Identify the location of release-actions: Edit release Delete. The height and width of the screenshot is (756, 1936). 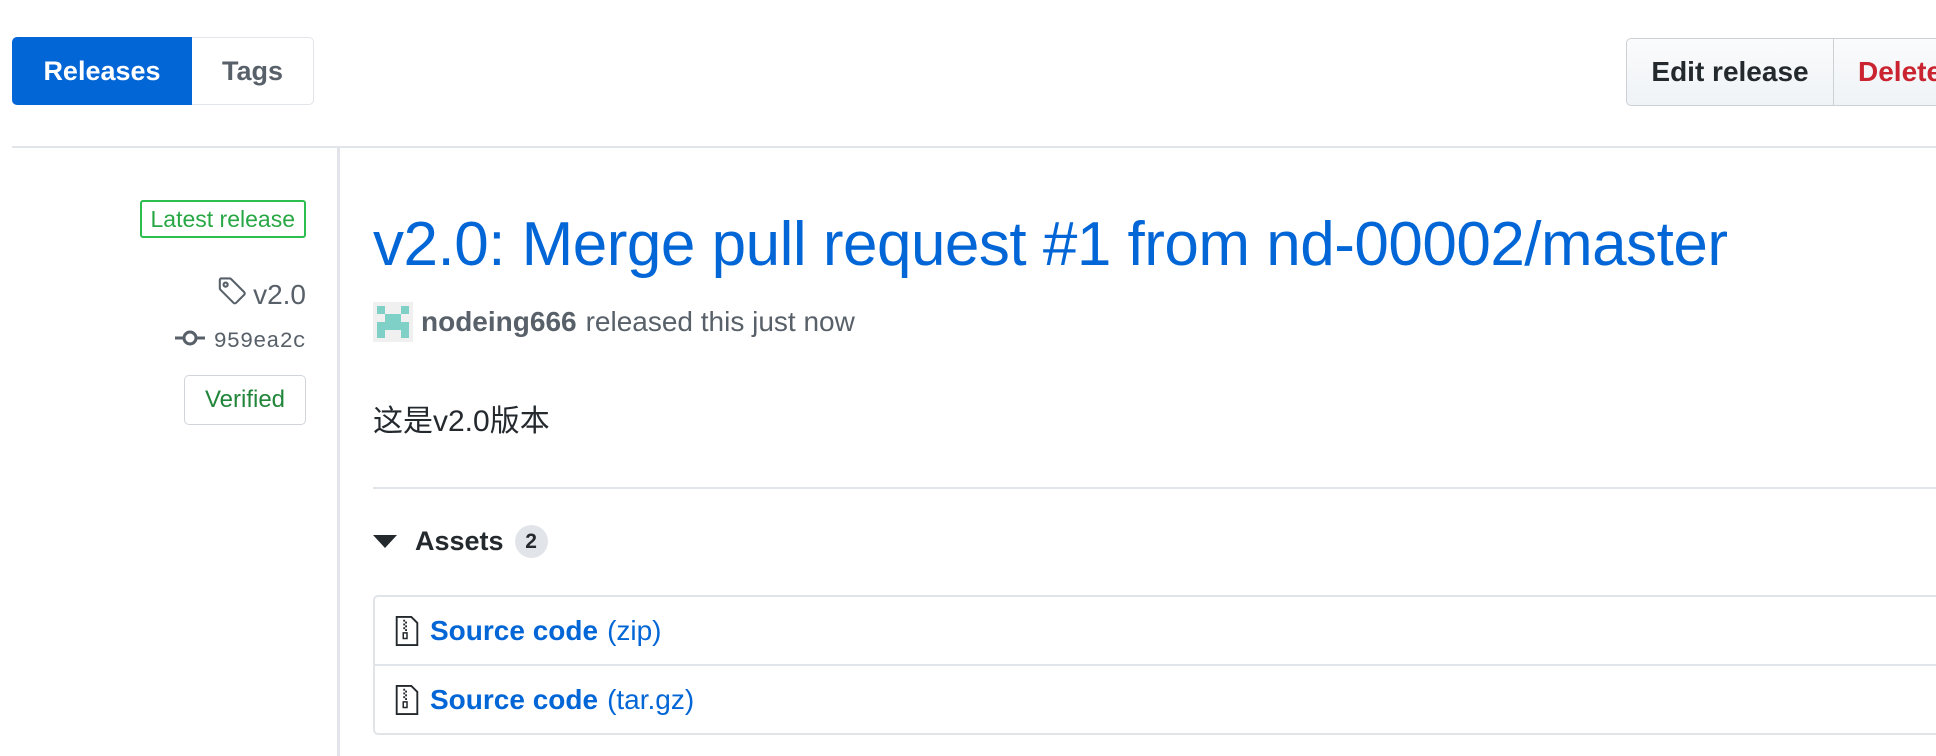
(1781, 72).